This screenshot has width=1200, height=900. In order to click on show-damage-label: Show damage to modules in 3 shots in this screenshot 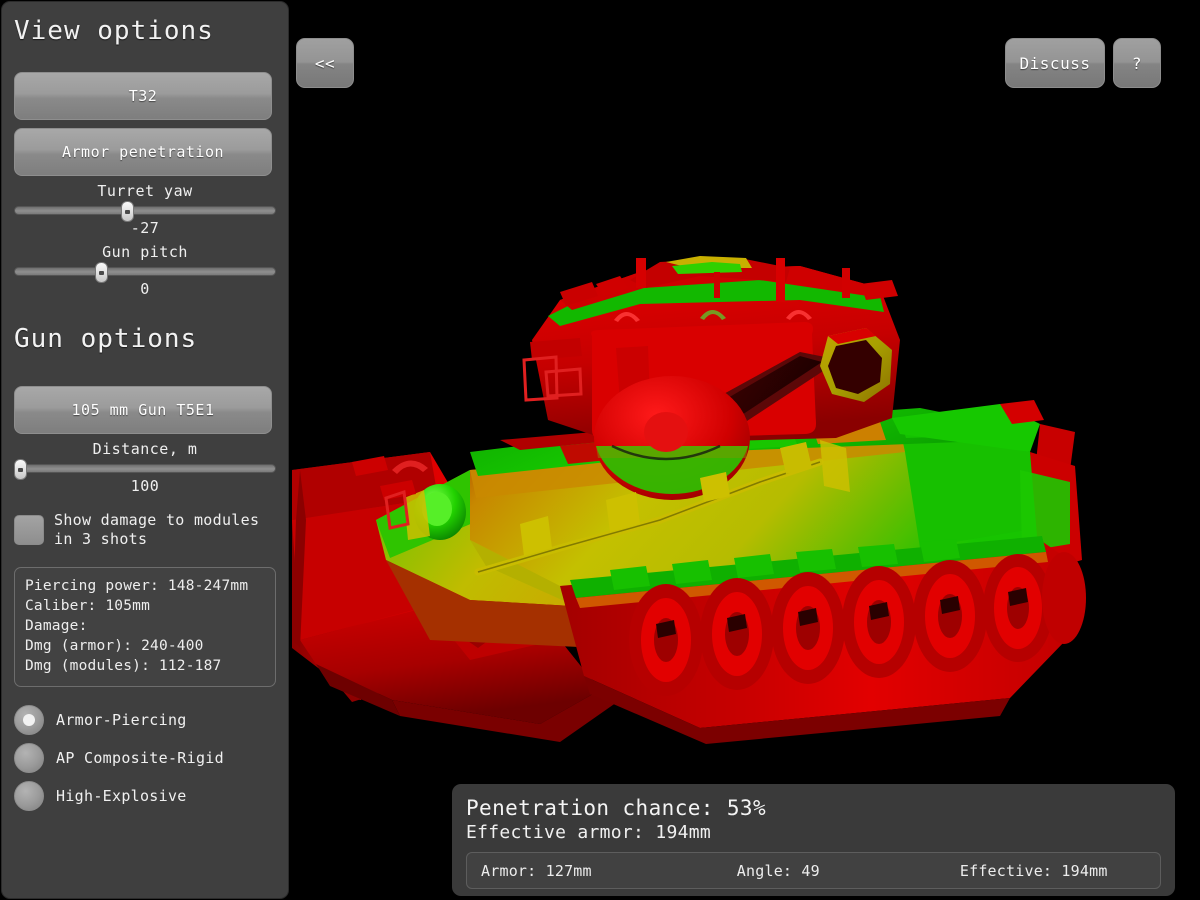, I will do `click(157, 529)`.